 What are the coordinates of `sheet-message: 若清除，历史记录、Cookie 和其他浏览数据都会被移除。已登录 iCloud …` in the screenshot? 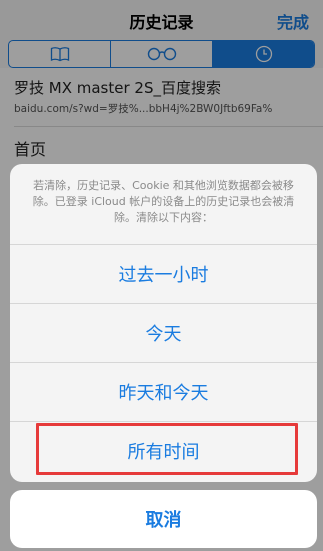 It's located at (163, 201).